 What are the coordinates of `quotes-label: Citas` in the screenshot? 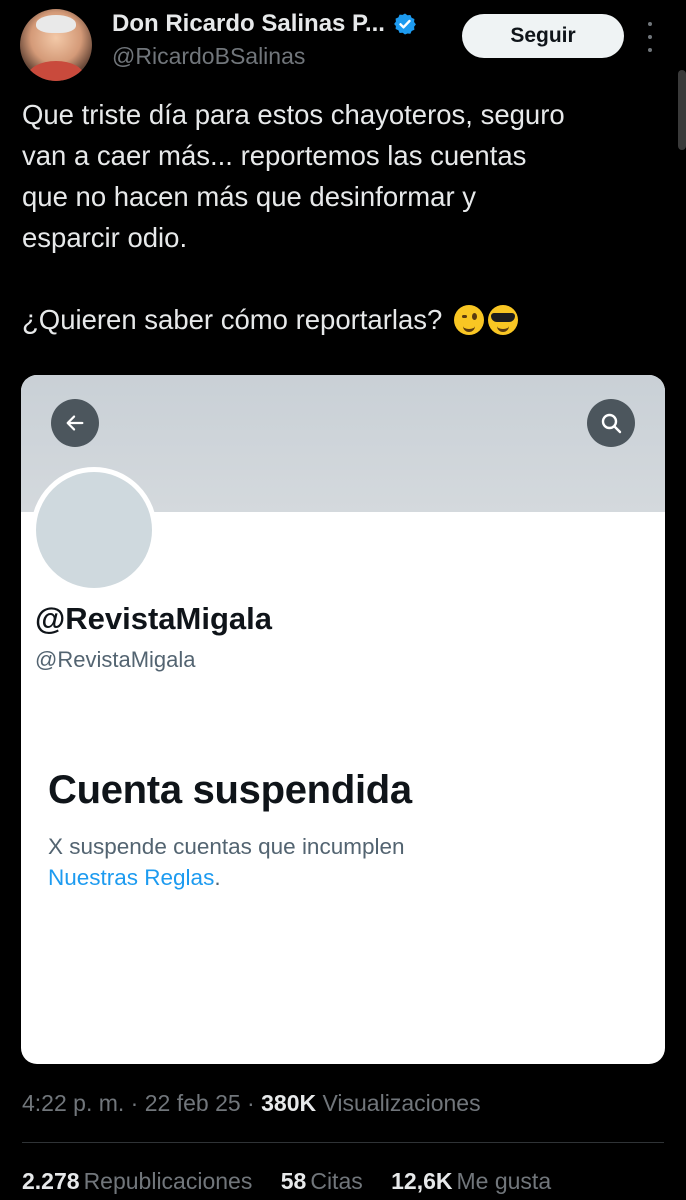 It's located at (336, 1181).